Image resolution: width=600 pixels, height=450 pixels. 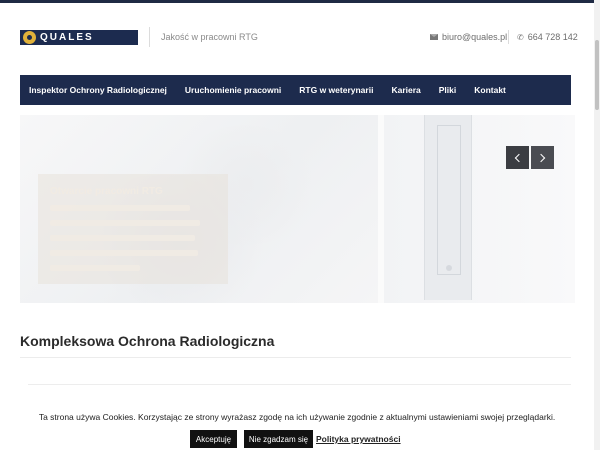 I want to click on nav-item-uruchomienie: Uruchomienie pracowni, so click(x=233, y=90).